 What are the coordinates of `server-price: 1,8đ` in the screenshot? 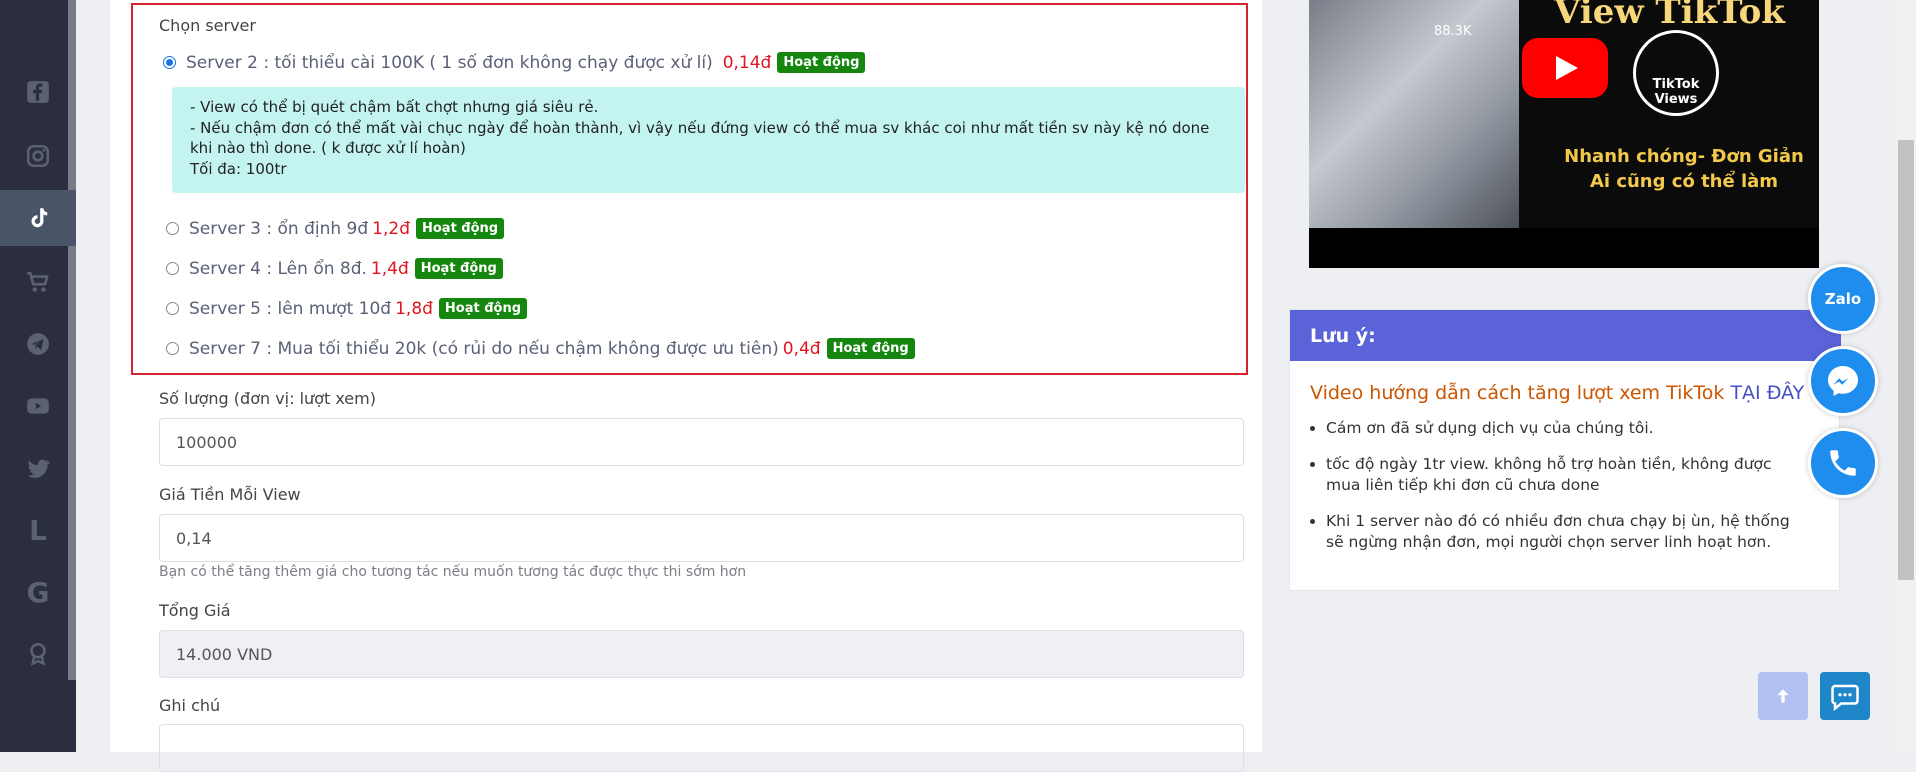 It's located at (414, 308).